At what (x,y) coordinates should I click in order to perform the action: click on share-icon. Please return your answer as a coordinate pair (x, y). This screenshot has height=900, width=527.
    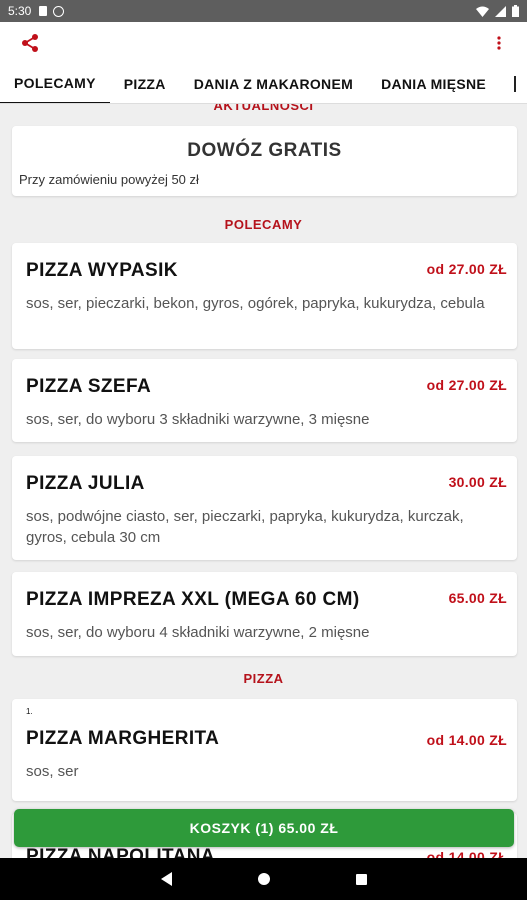
    Looking at the image, I should click on (30, 43).